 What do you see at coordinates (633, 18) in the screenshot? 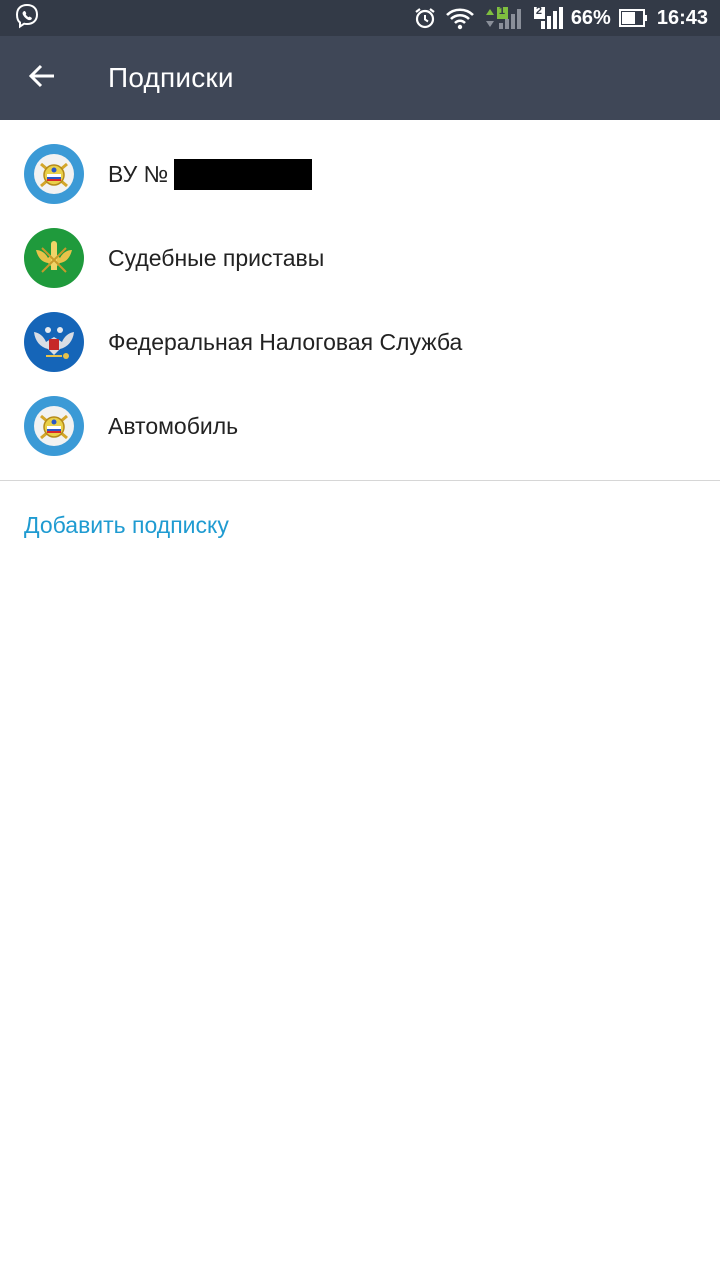
I see `battery-icon` at bounding box center [633, 18].